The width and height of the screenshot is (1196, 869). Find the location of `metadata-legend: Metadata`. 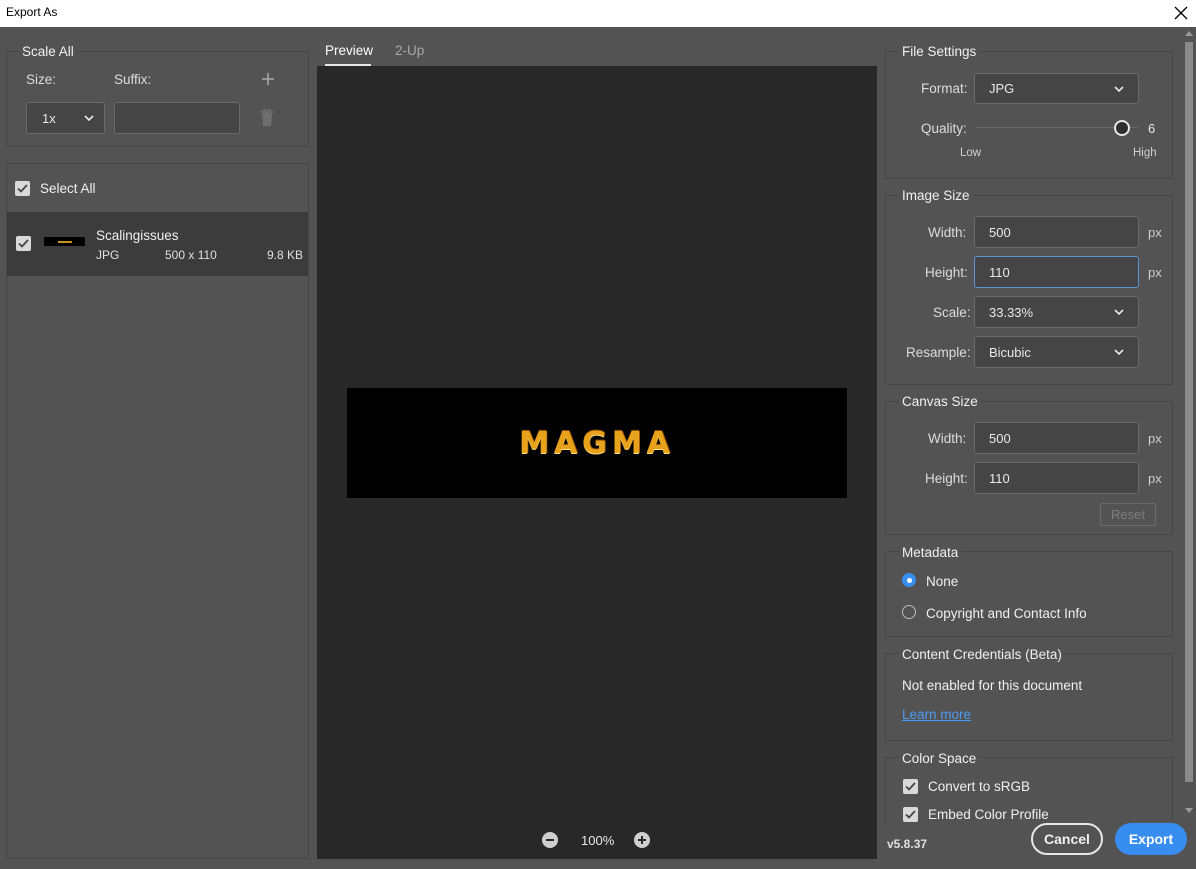

metadata-legend: Metadata is located at coordinates (930, 552).